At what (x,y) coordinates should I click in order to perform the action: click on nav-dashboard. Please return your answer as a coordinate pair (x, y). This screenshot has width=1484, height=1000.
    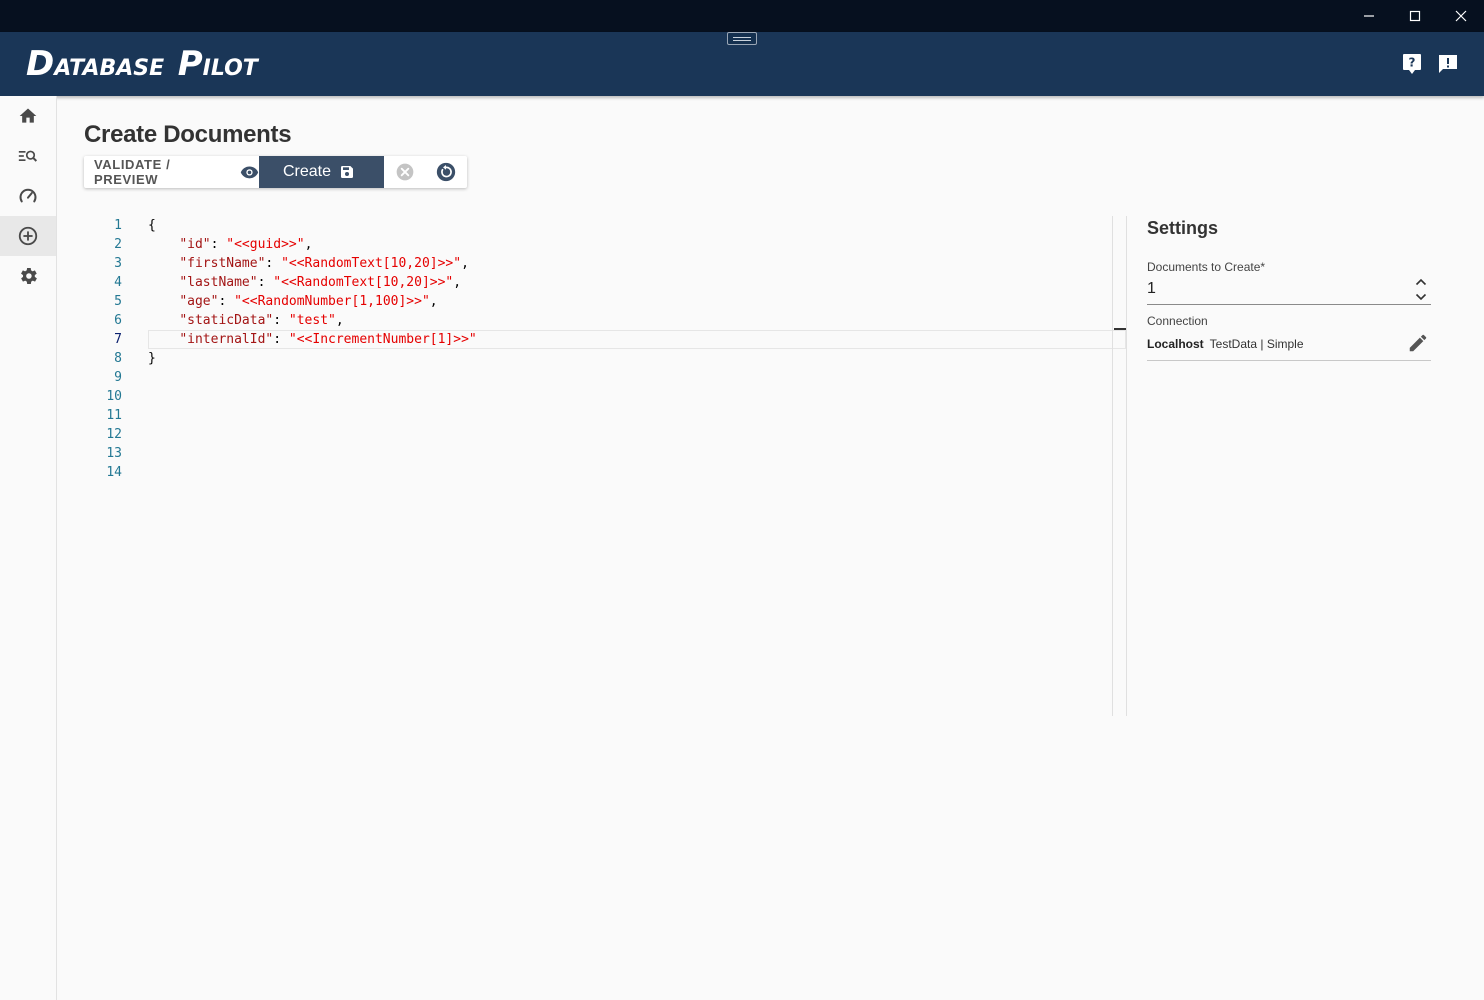
    Looking at the image, I should click on (28, 196).